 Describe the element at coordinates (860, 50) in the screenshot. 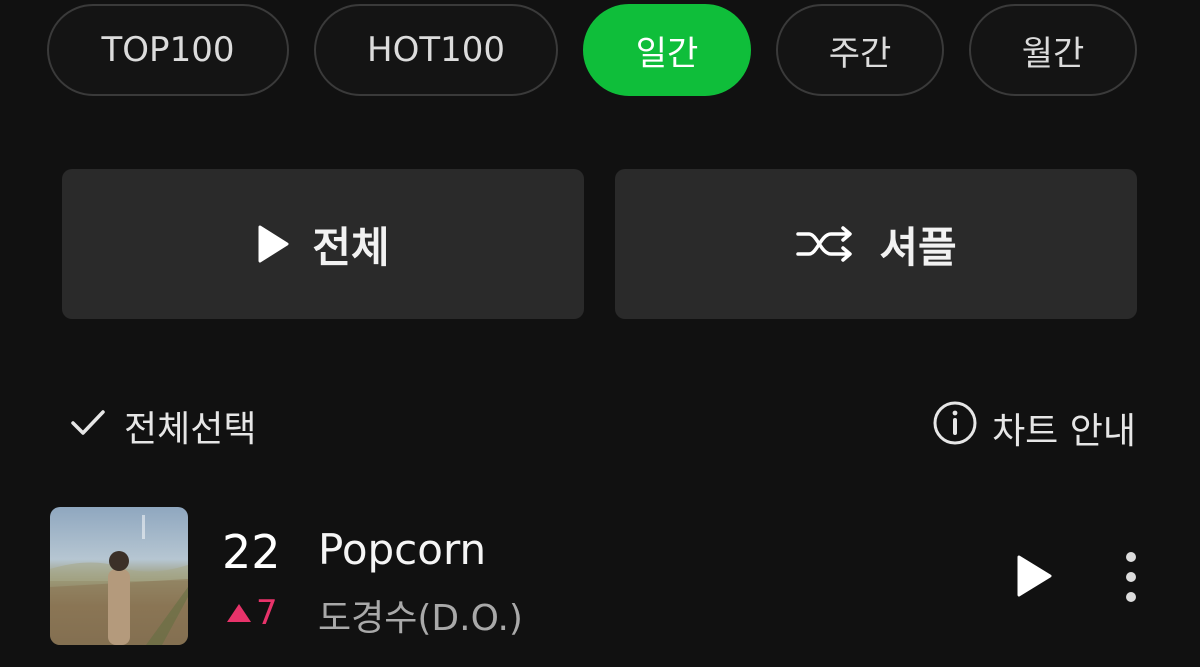

I see `tab-weekly: 주간` at that location.